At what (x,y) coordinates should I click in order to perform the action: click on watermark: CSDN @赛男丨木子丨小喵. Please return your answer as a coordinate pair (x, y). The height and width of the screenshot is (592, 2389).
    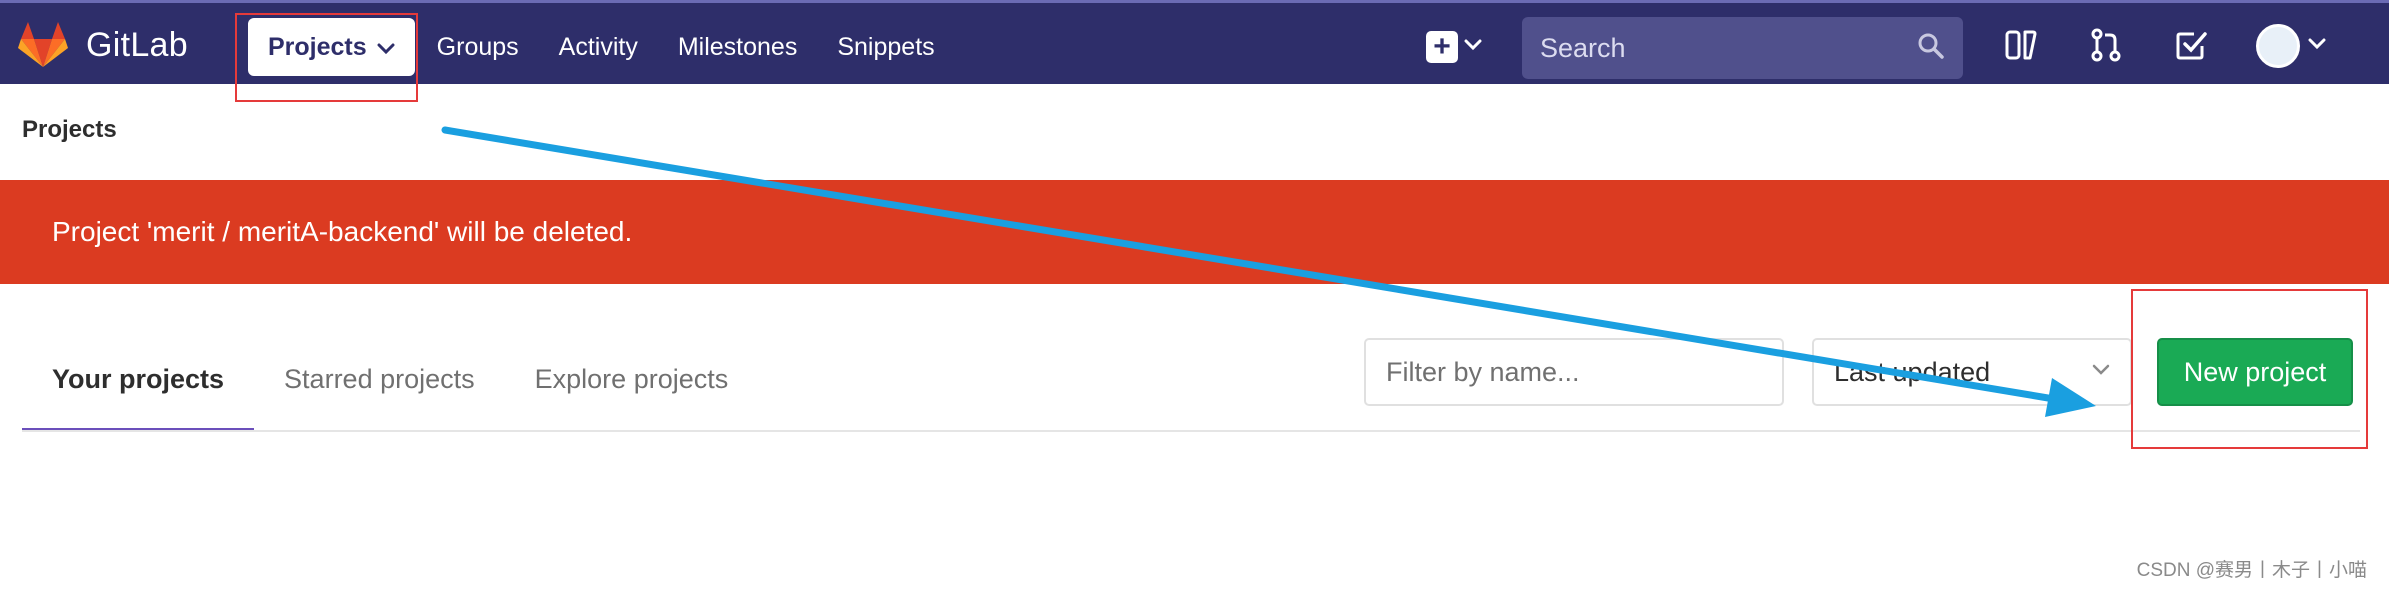
    Looking at the image, I should click on (2251, 570).